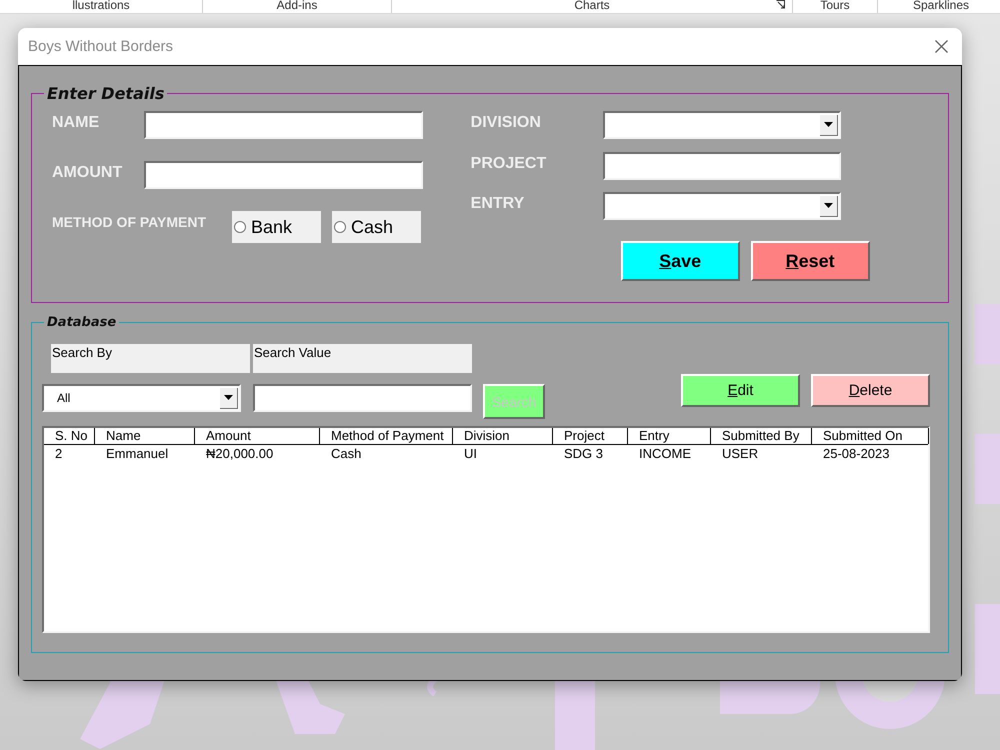 The height and width of the screenshot is (750, 1000). Describe the element at coordinates (376, 227) in the screenshot. I see `radio-option: Cash` at that location.